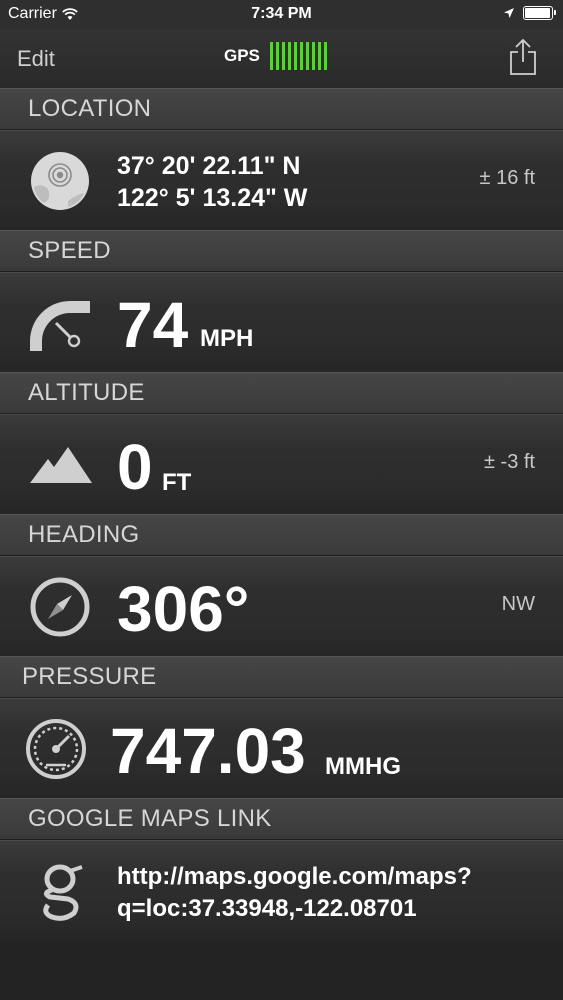 The width and height of the screenshot is (563, 1000). Describe the element at coordinates (363, 766) in the screenshot. I see `pressure-unit: MMHG` at that location.